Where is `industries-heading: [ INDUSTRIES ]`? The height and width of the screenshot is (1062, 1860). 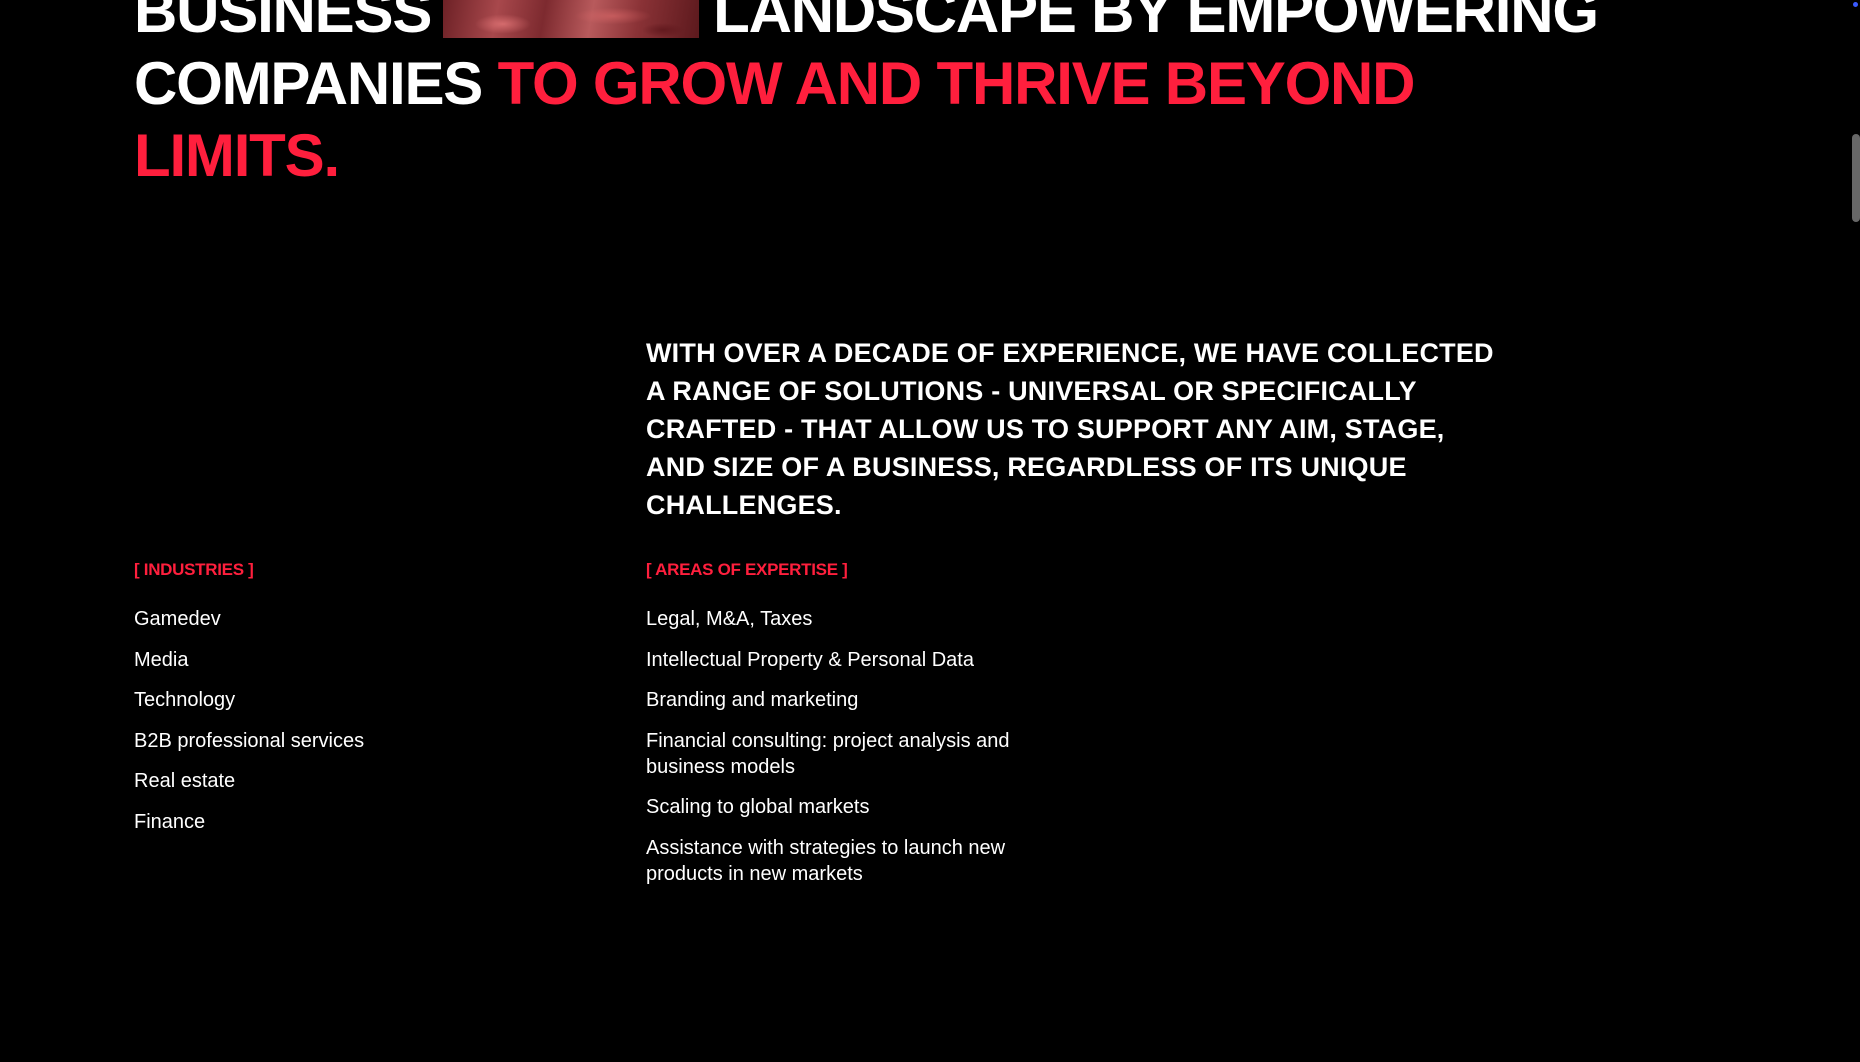 industries-heading: [ INDUSTRIES ] is located at coordinates (194, 569).